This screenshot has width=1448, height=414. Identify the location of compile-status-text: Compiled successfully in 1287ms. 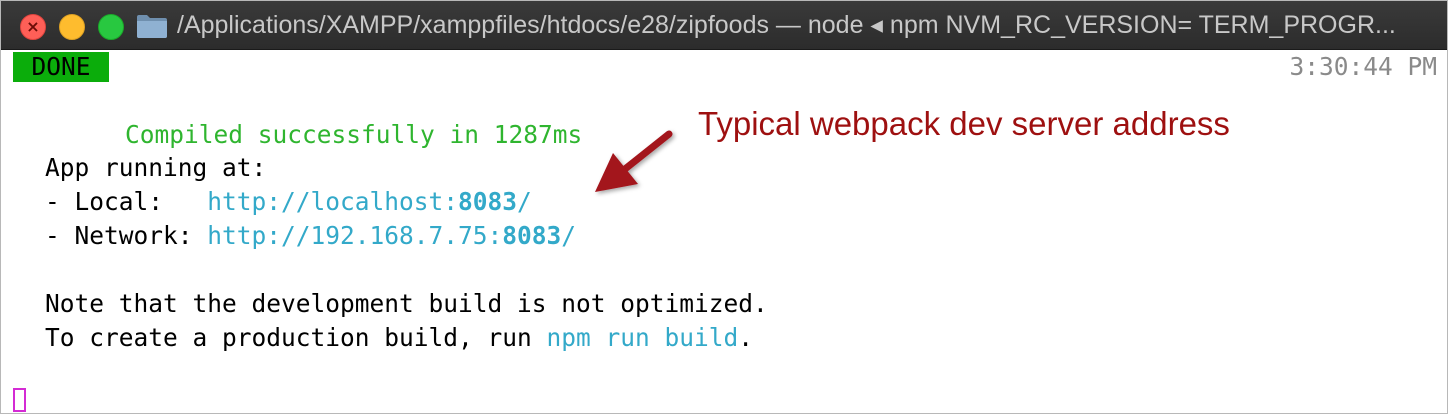
(354, 134).